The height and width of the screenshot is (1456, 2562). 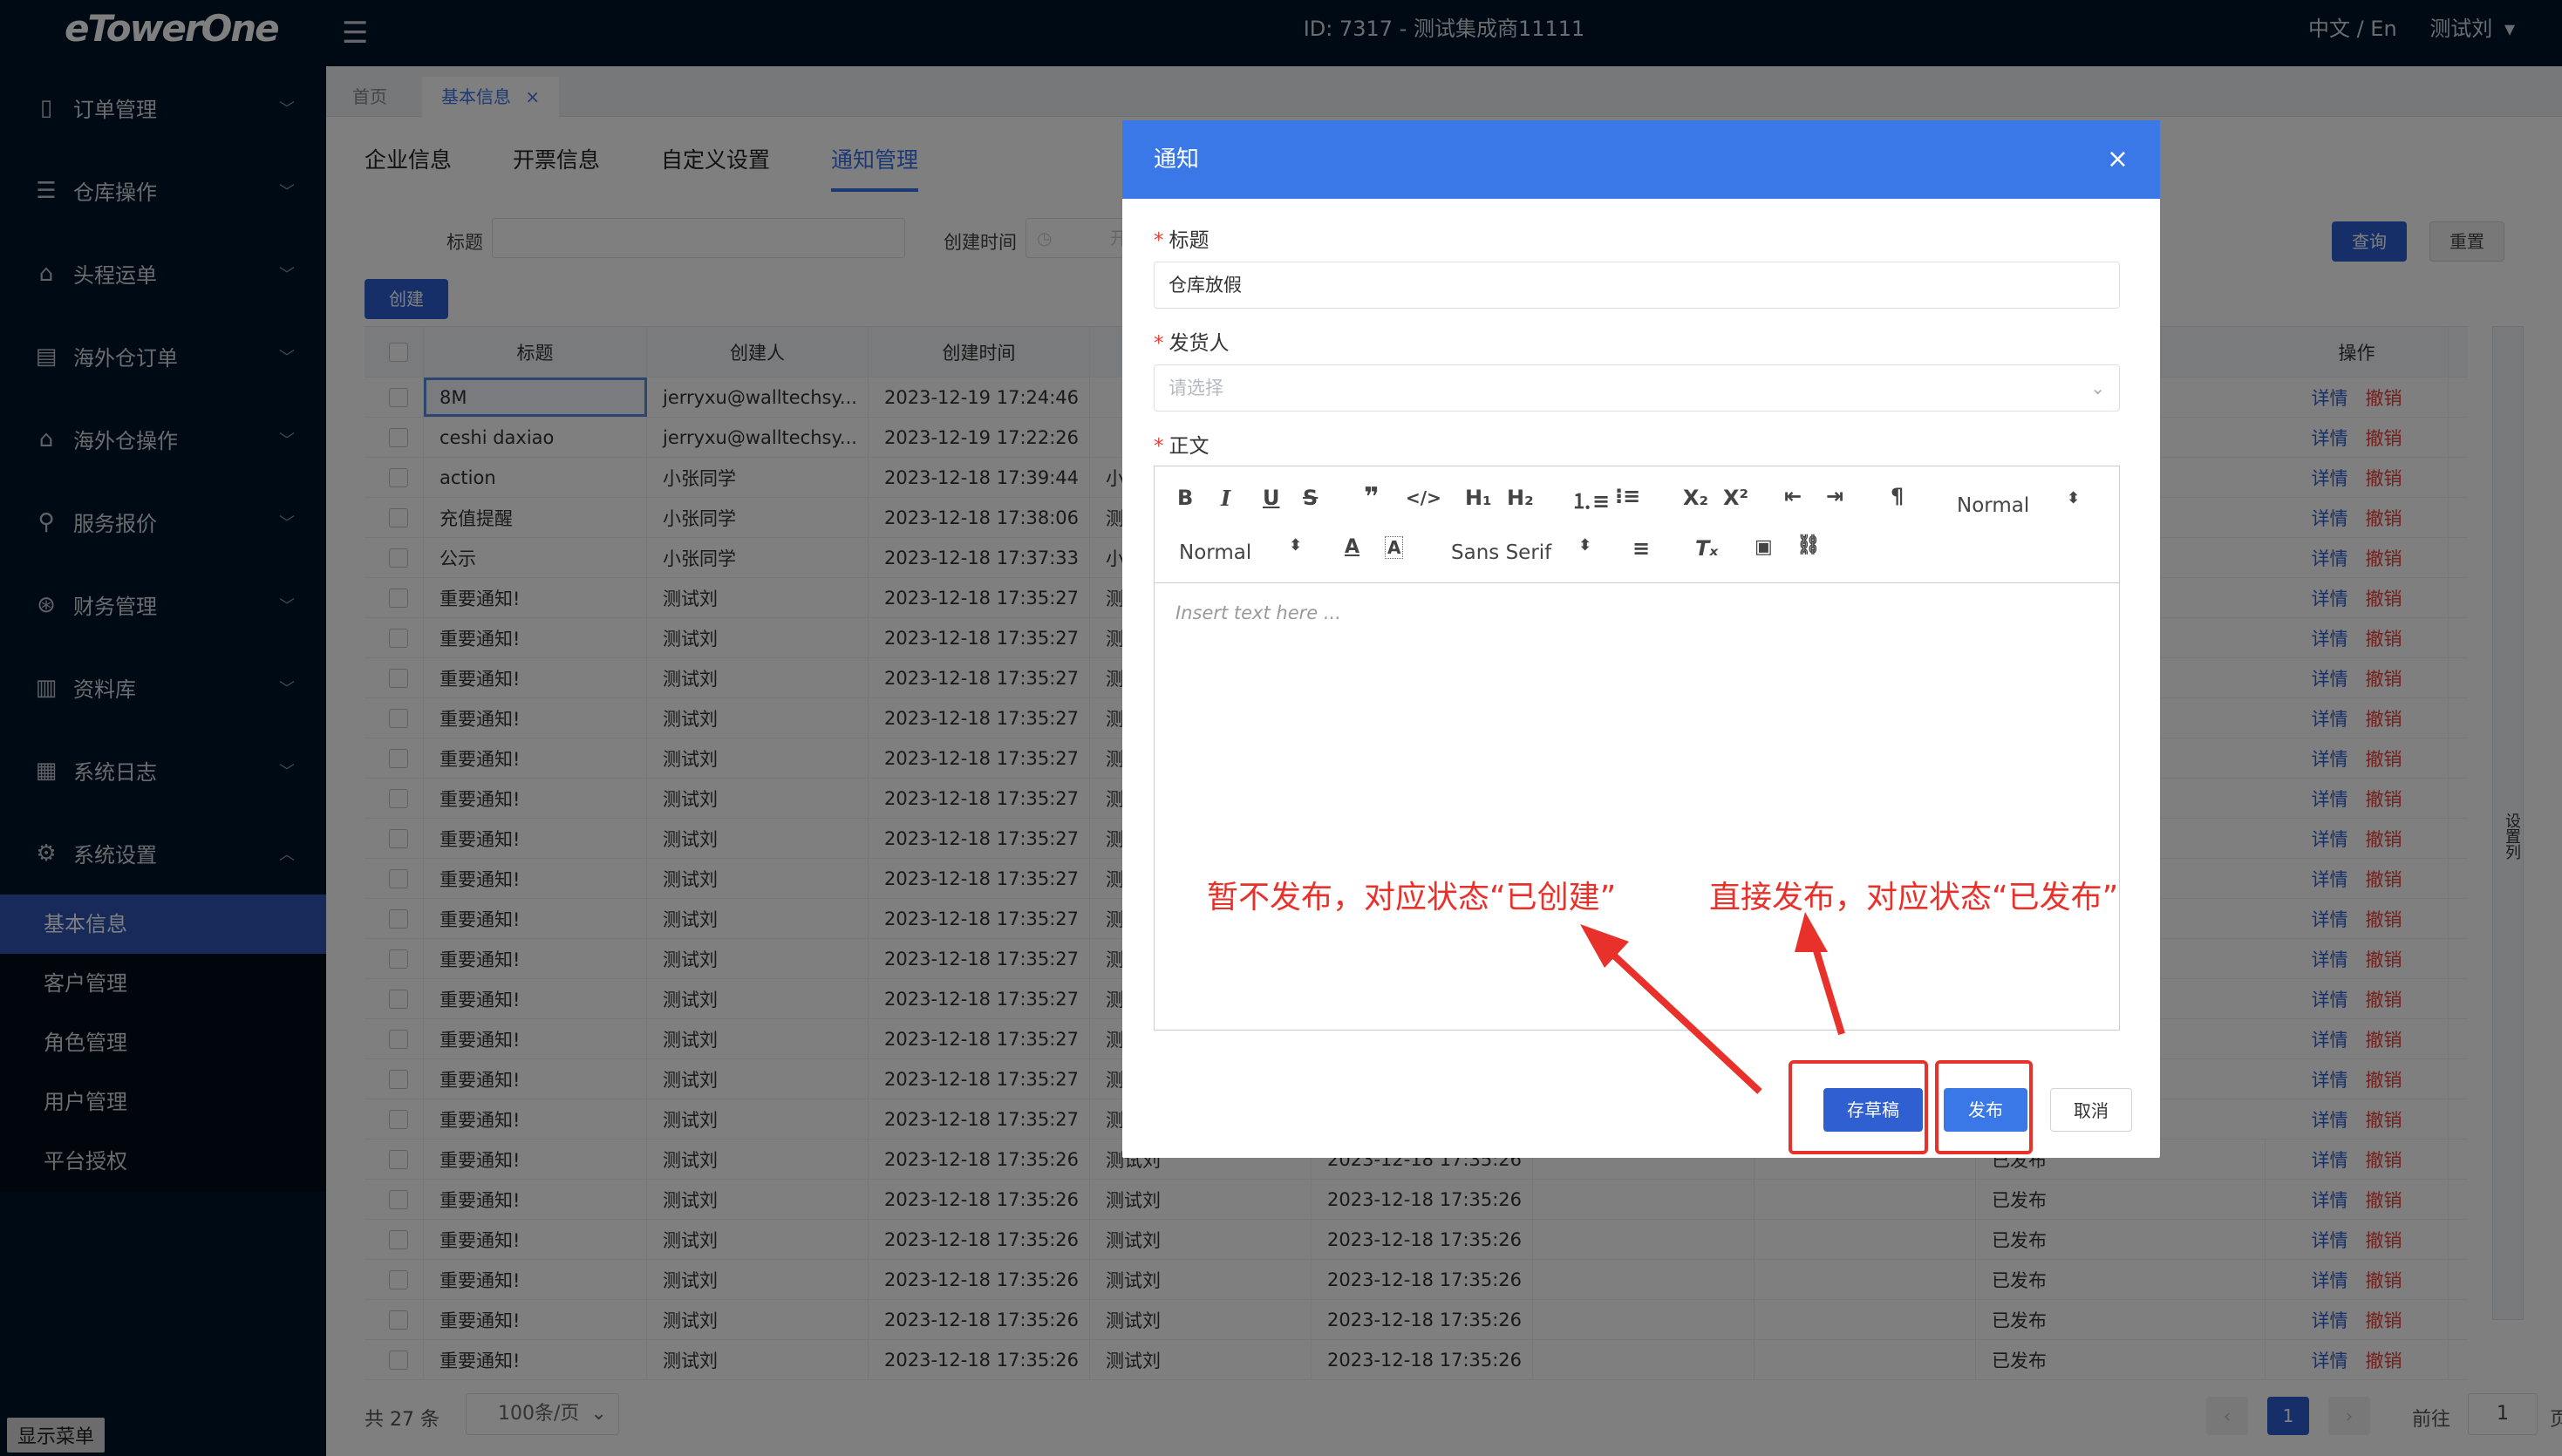 What do you see at coordinates (1412, 897) in the screenshot?
I see `draft-annotation: 暂不发布，对应状态“已创建”` at bounding box center [1412, 897].